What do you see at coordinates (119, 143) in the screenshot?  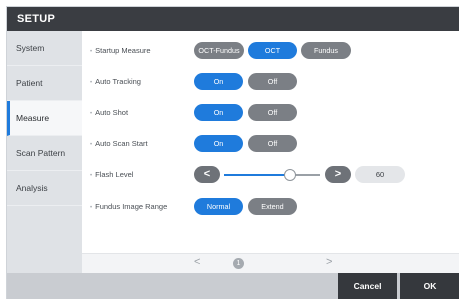 I see `auto-scan-start-label: • Auto Scan Start` at bounding box center [119, 143].